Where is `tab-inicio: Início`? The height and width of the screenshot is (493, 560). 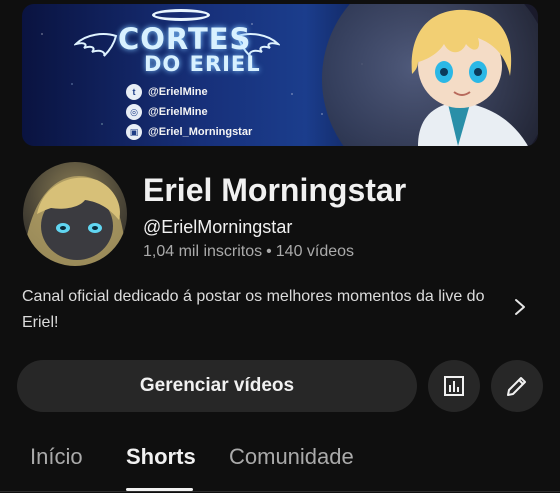 tab-inicio: Início is located at coordinates (56, 457).